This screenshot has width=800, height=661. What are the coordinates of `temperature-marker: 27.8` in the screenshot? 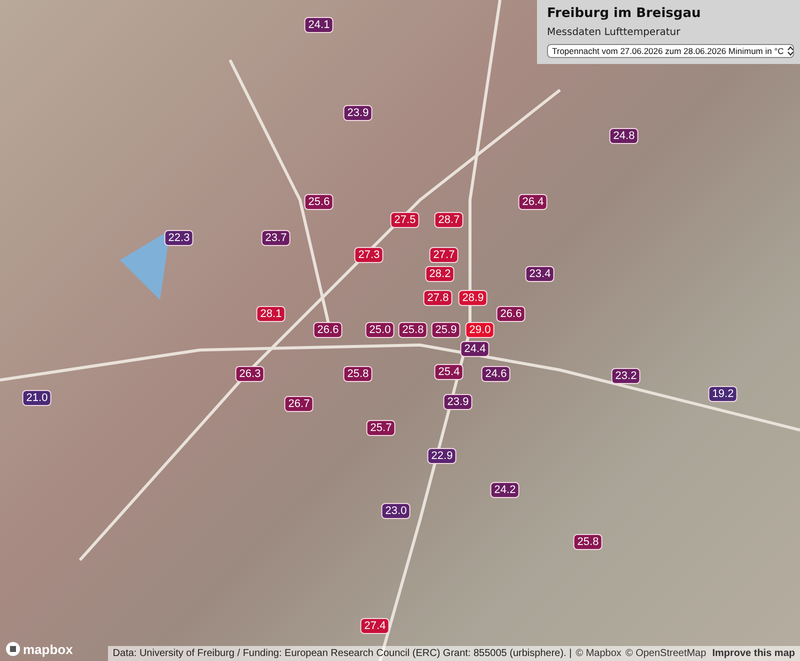 It's located at (438, 298).